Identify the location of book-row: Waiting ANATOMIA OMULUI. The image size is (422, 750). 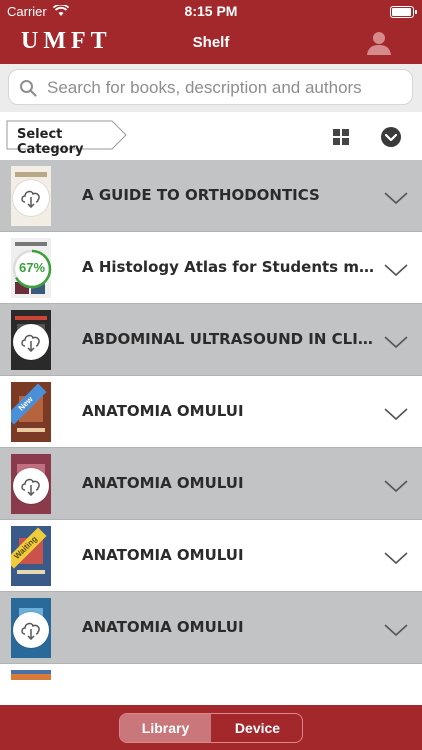
(211, 556).